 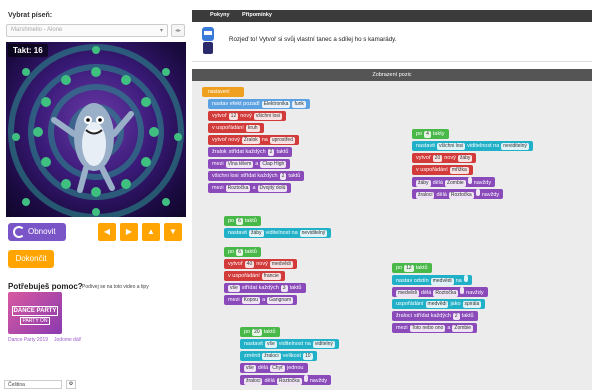 I want to click on create-block-4: vytvoř 20 nový žáby, so click(x=444, y=158).